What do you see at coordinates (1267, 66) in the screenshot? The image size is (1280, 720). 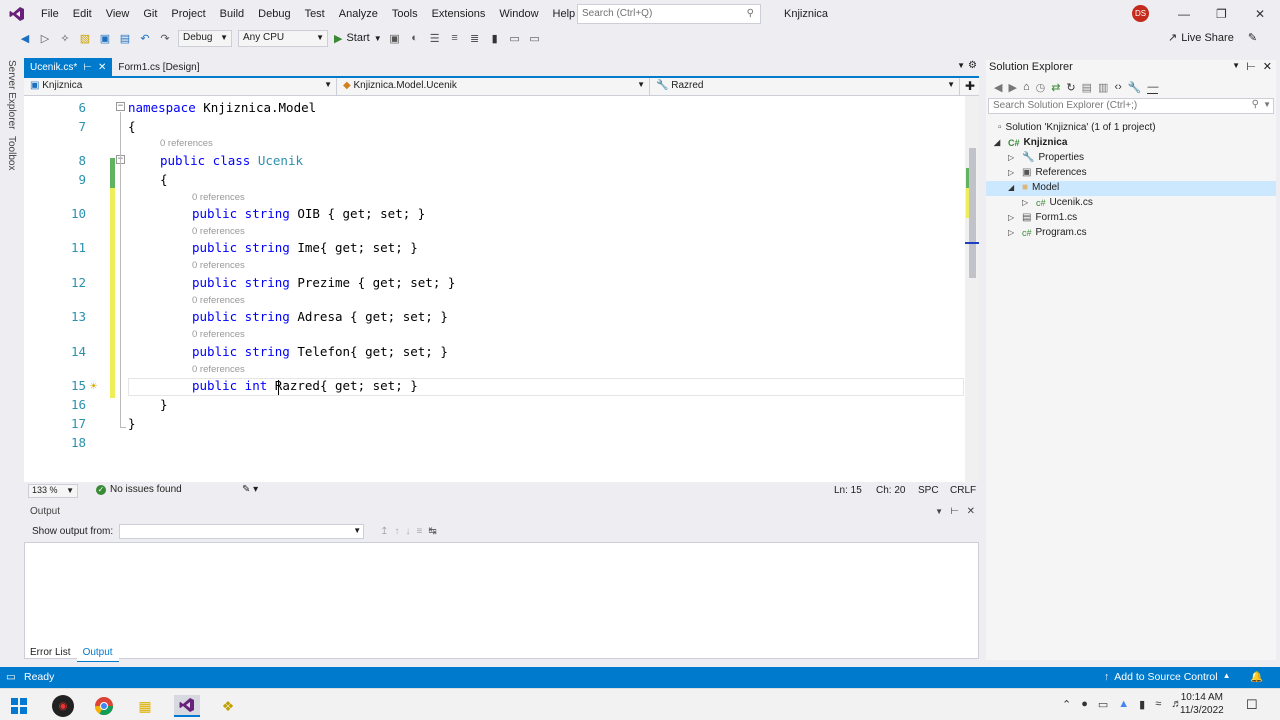 I see `close-panel-icon: ✕` at bounding box center [1267, 66].